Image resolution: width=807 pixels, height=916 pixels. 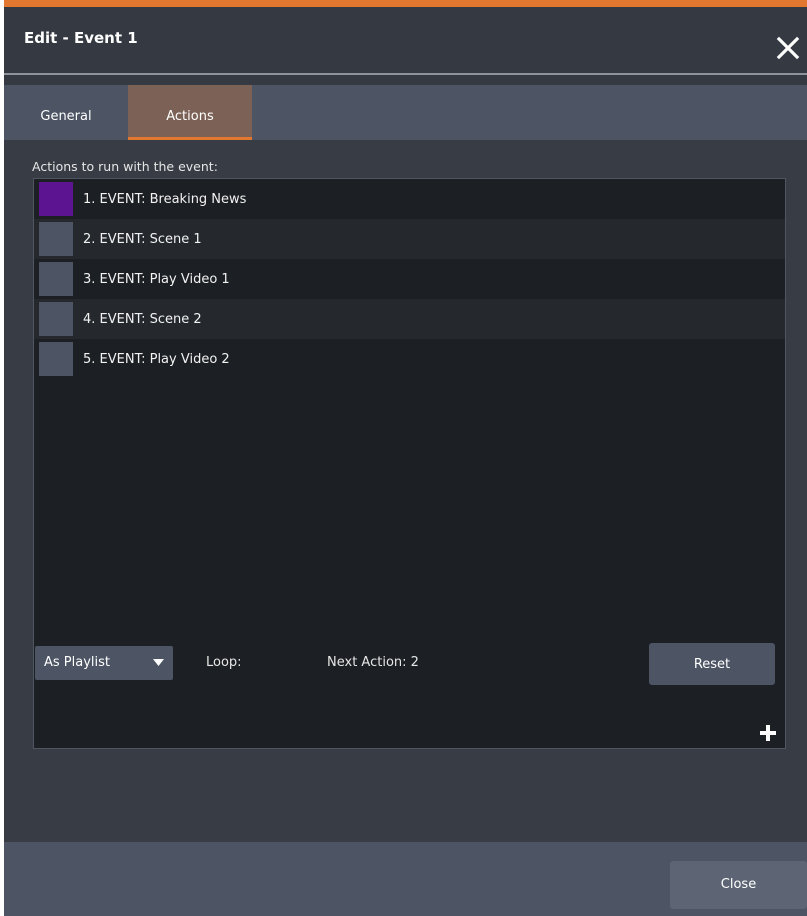 What do you see at coordinates (409, 199) in the screenshot?
I see `list-item: 1. EVENT: Breaking News` at bounding box center [409, 199].